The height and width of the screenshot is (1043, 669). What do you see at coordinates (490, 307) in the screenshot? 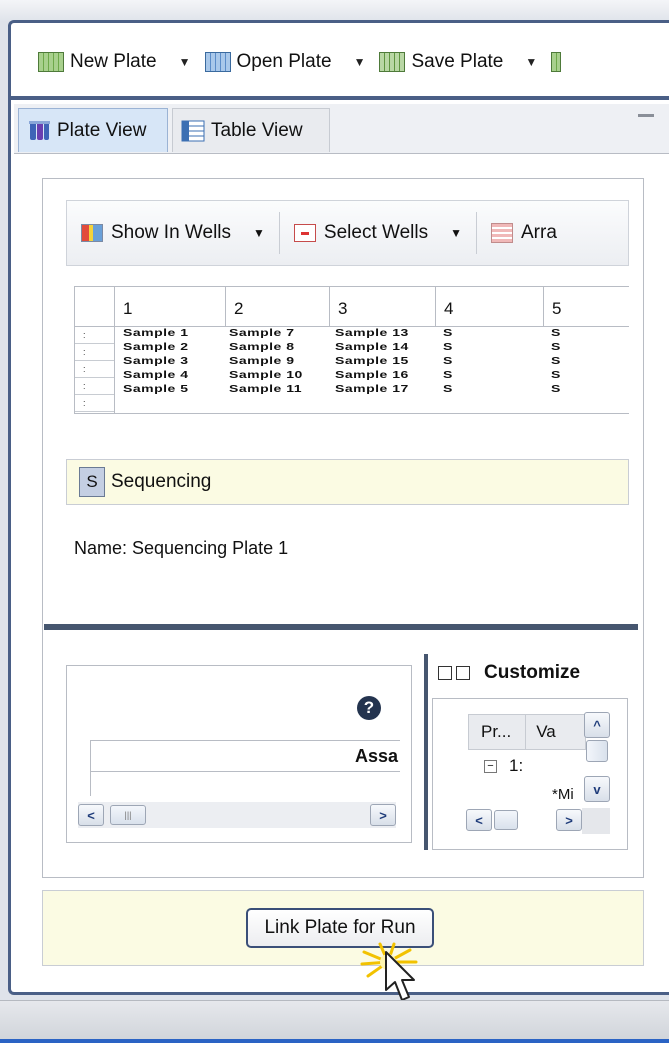
I see `column-header-4: 4` at bounding box center [490, 307].